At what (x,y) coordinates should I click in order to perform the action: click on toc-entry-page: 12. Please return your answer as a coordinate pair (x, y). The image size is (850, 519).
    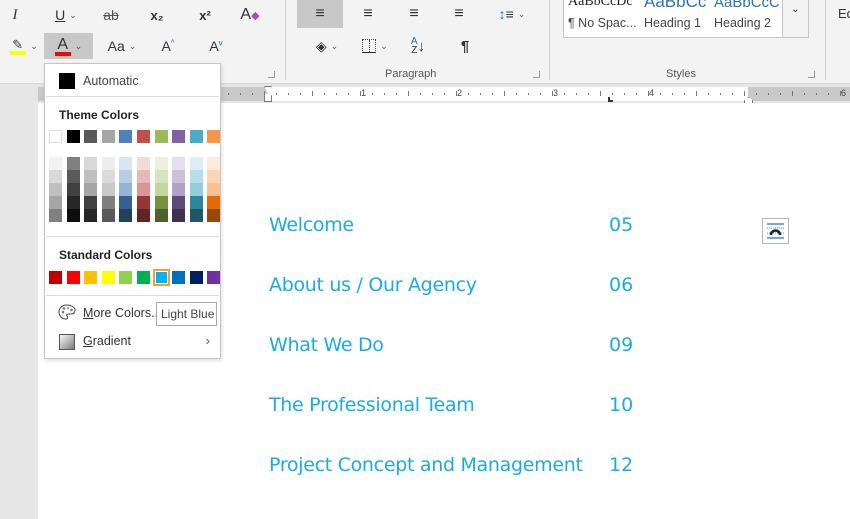
    Looking at the image, I should click on (621, 465).